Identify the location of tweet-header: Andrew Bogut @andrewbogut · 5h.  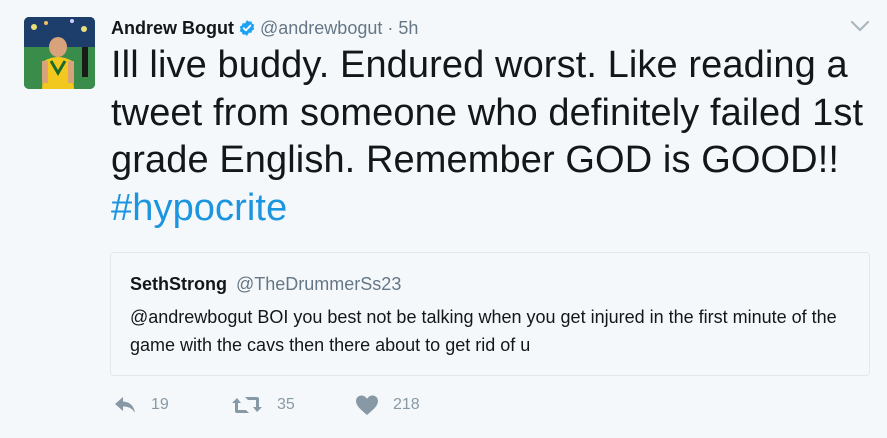
(264, 28).